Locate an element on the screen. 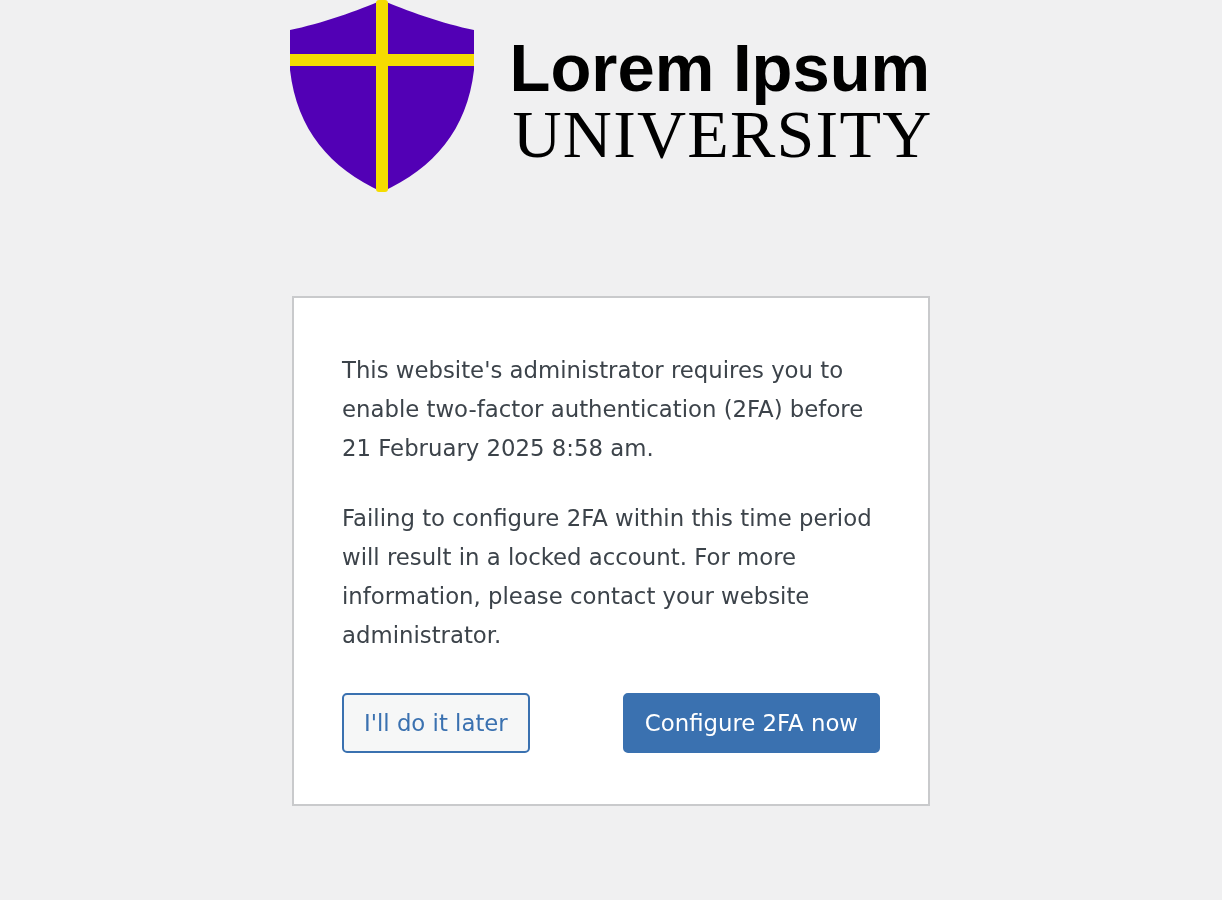  university-subtitle: UNIVERSITY is located at coordinates (722, 134).